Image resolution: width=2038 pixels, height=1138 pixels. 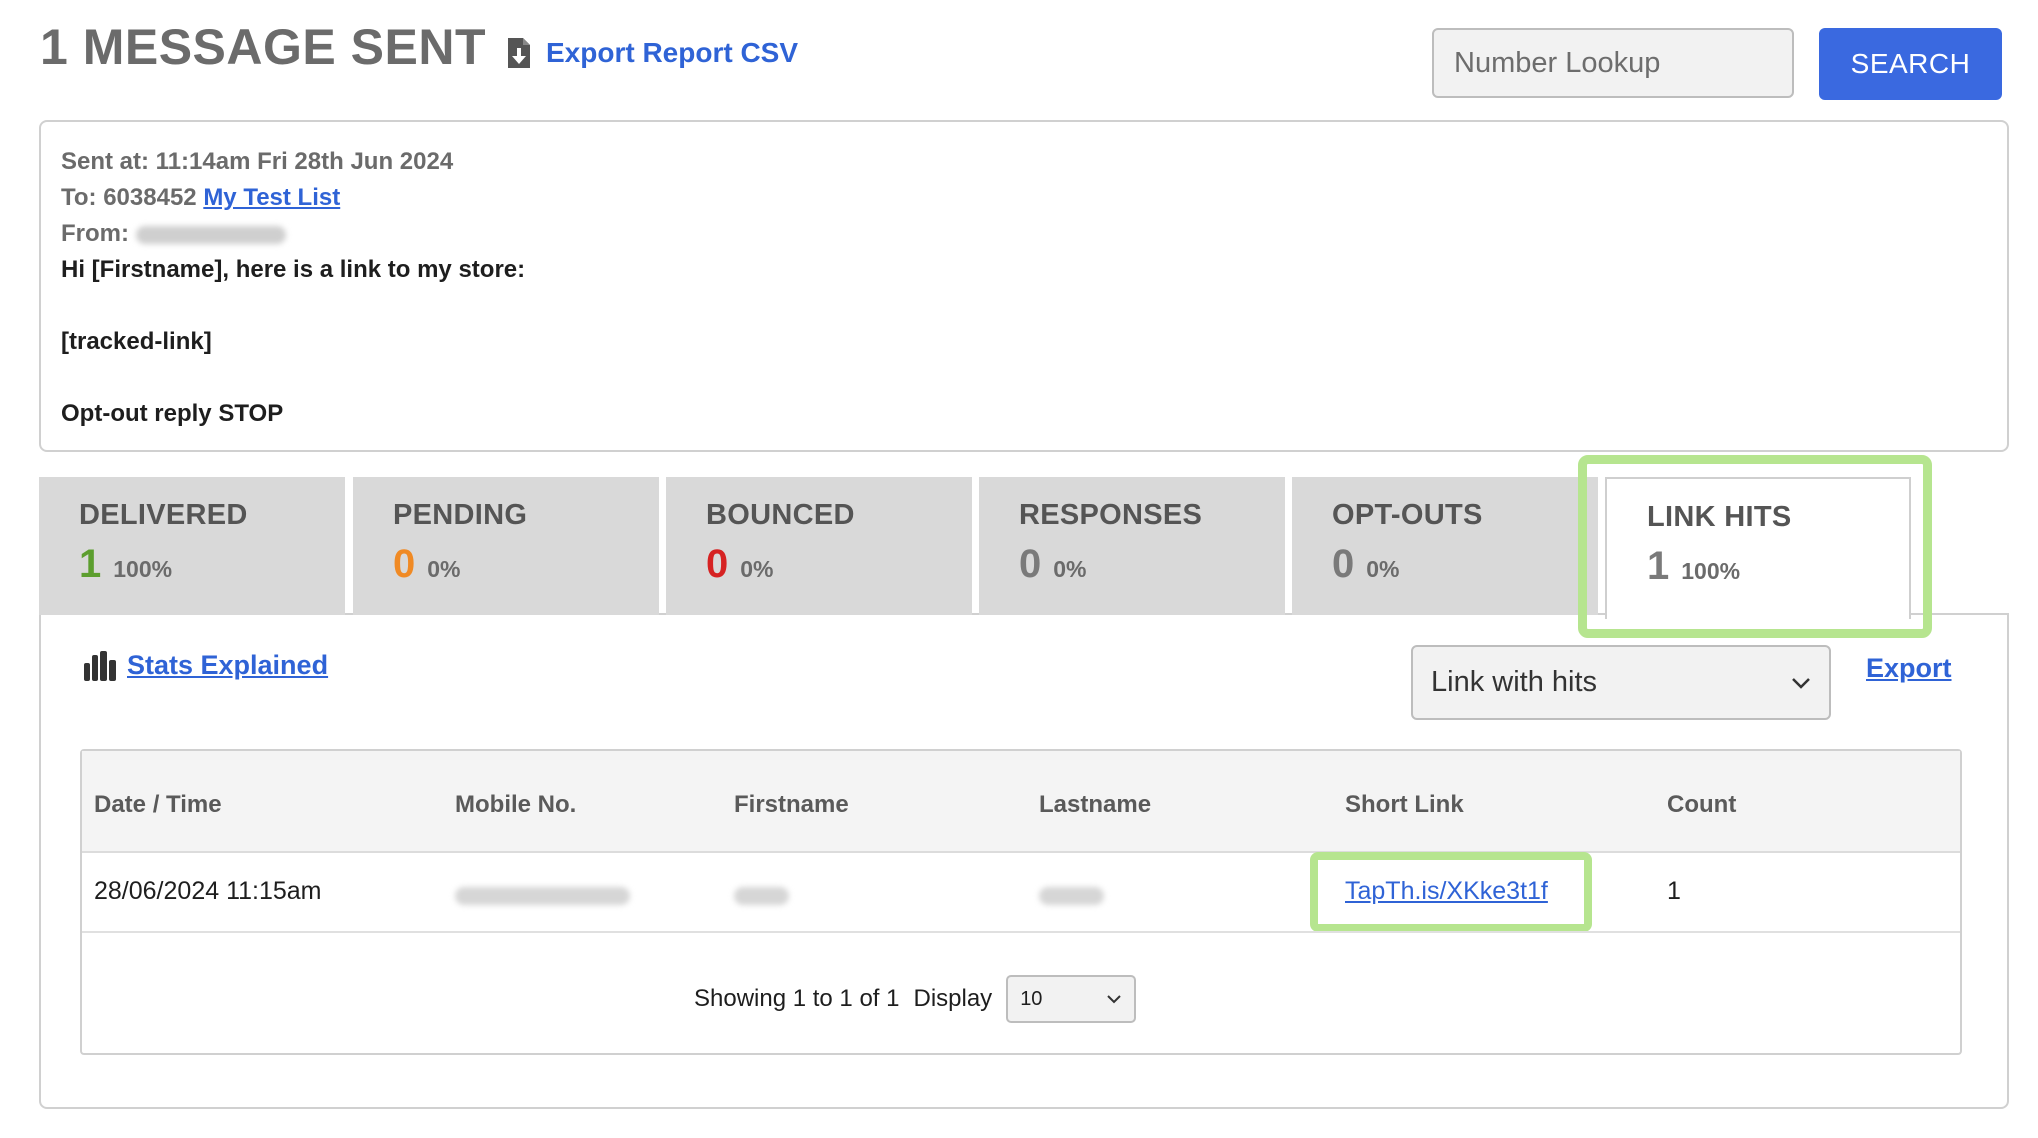 What do you see at coordinates (1024, 198) in the screenshot?
I see `recipient-line: To: 6038452 My Test List` at bounding box center [1024, 198].